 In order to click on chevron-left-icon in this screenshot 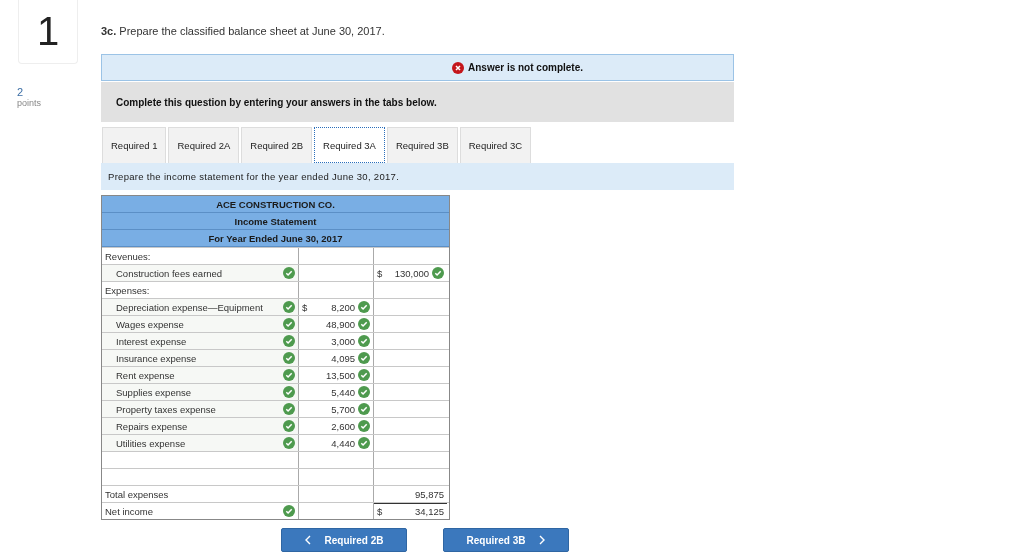, I will do `click(307, 540)`.